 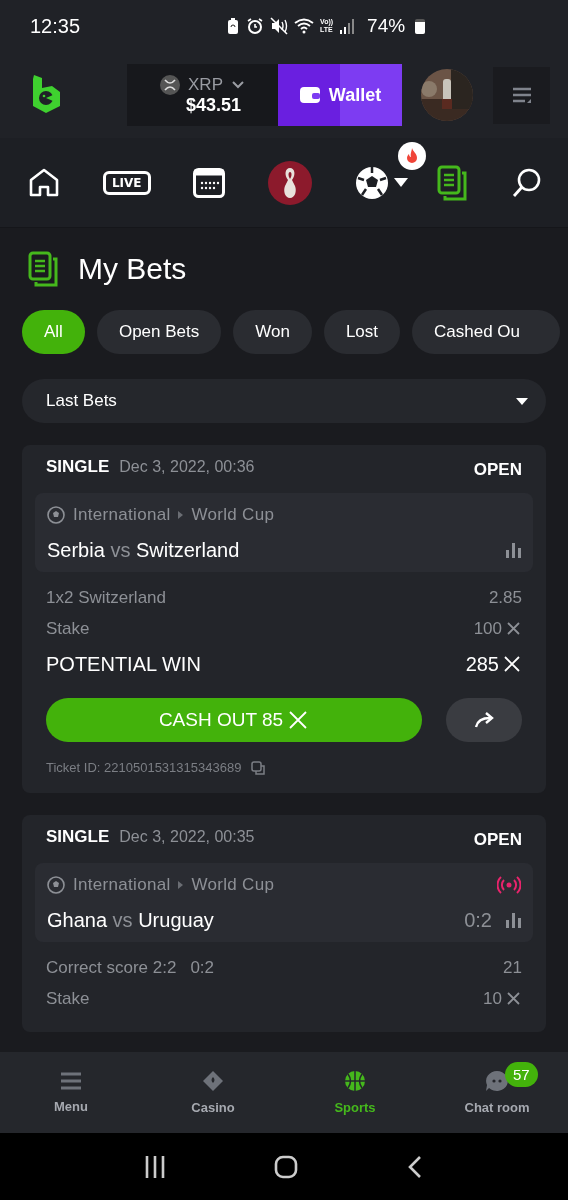 What do you see at coordinates (205, 84) in the screenshot?
I see `currency-label: XRP` at bounding box center [205, 84].